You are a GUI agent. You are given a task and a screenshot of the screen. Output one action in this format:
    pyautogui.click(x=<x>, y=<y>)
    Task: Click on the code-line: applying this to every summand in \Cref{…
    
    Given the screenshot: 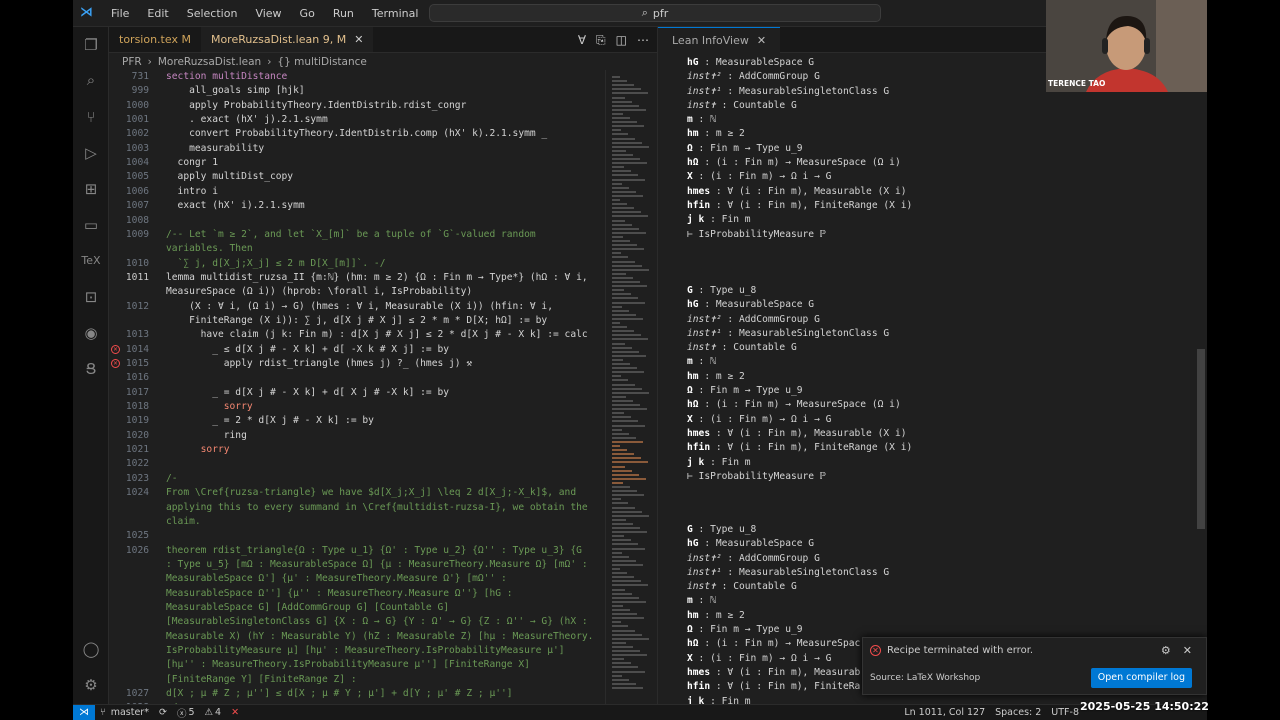 What is the action you would take?
    pyautogui.click(x=377, y=508)
    